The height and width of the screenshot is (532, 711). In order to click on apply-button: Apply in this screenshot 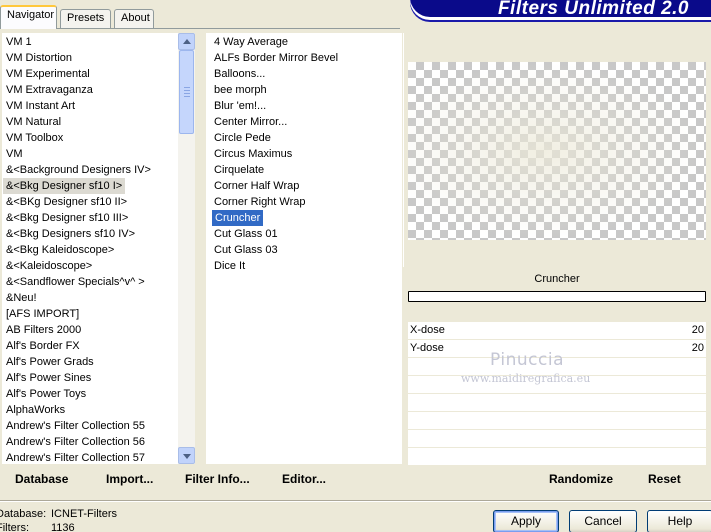, I will do `click(526, 521)`.